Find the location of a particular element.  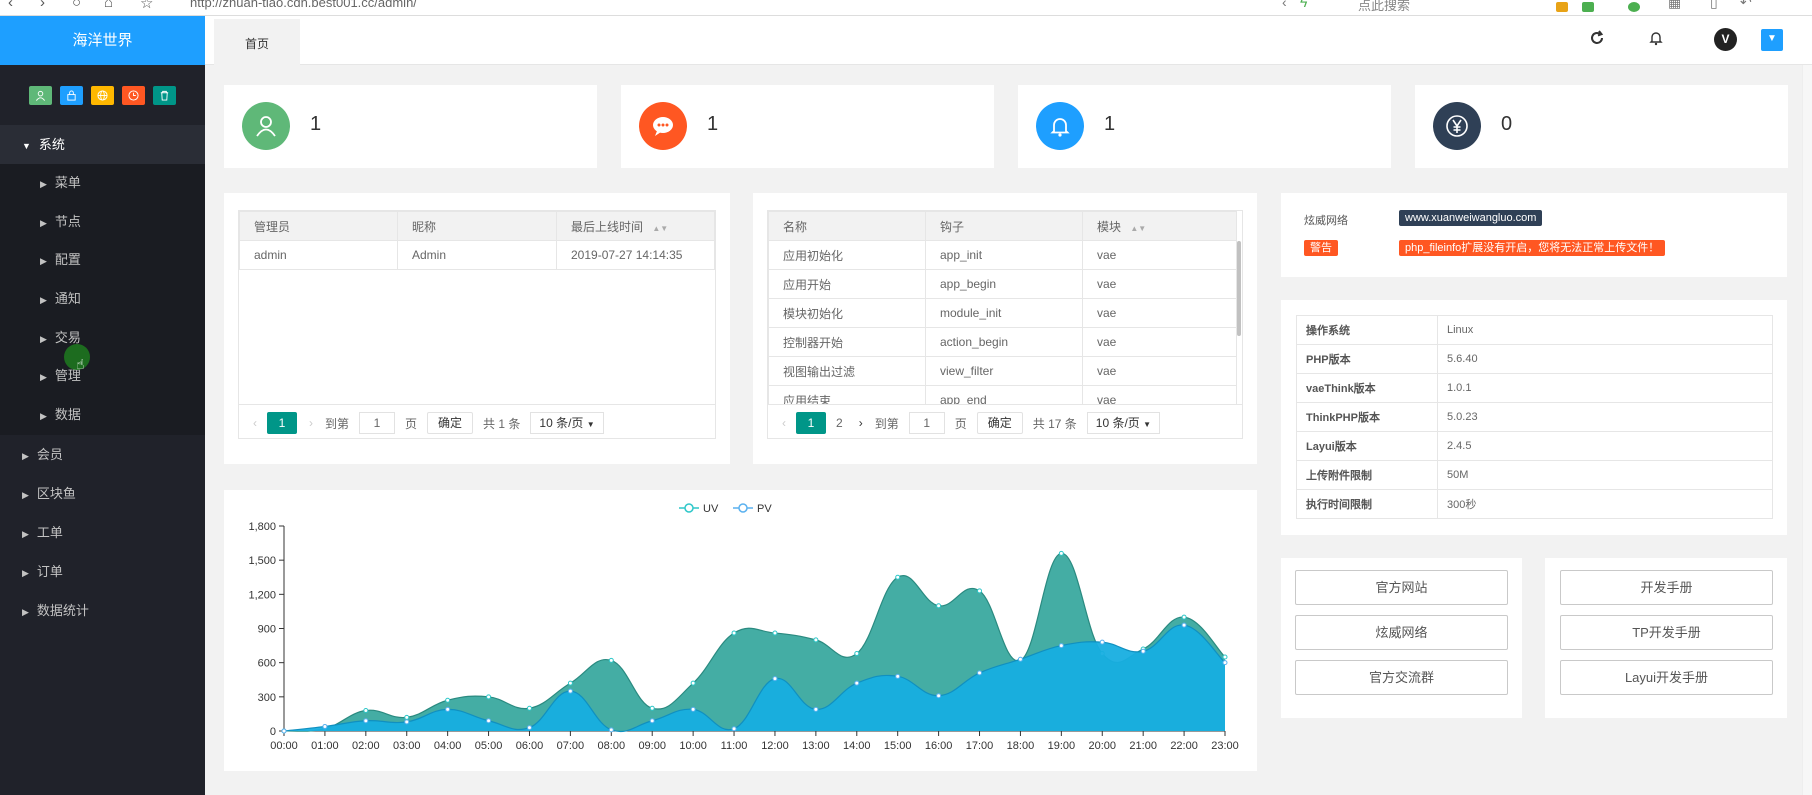

sidebar-group: ▶ 工单 is located at coordinates (102, 532).